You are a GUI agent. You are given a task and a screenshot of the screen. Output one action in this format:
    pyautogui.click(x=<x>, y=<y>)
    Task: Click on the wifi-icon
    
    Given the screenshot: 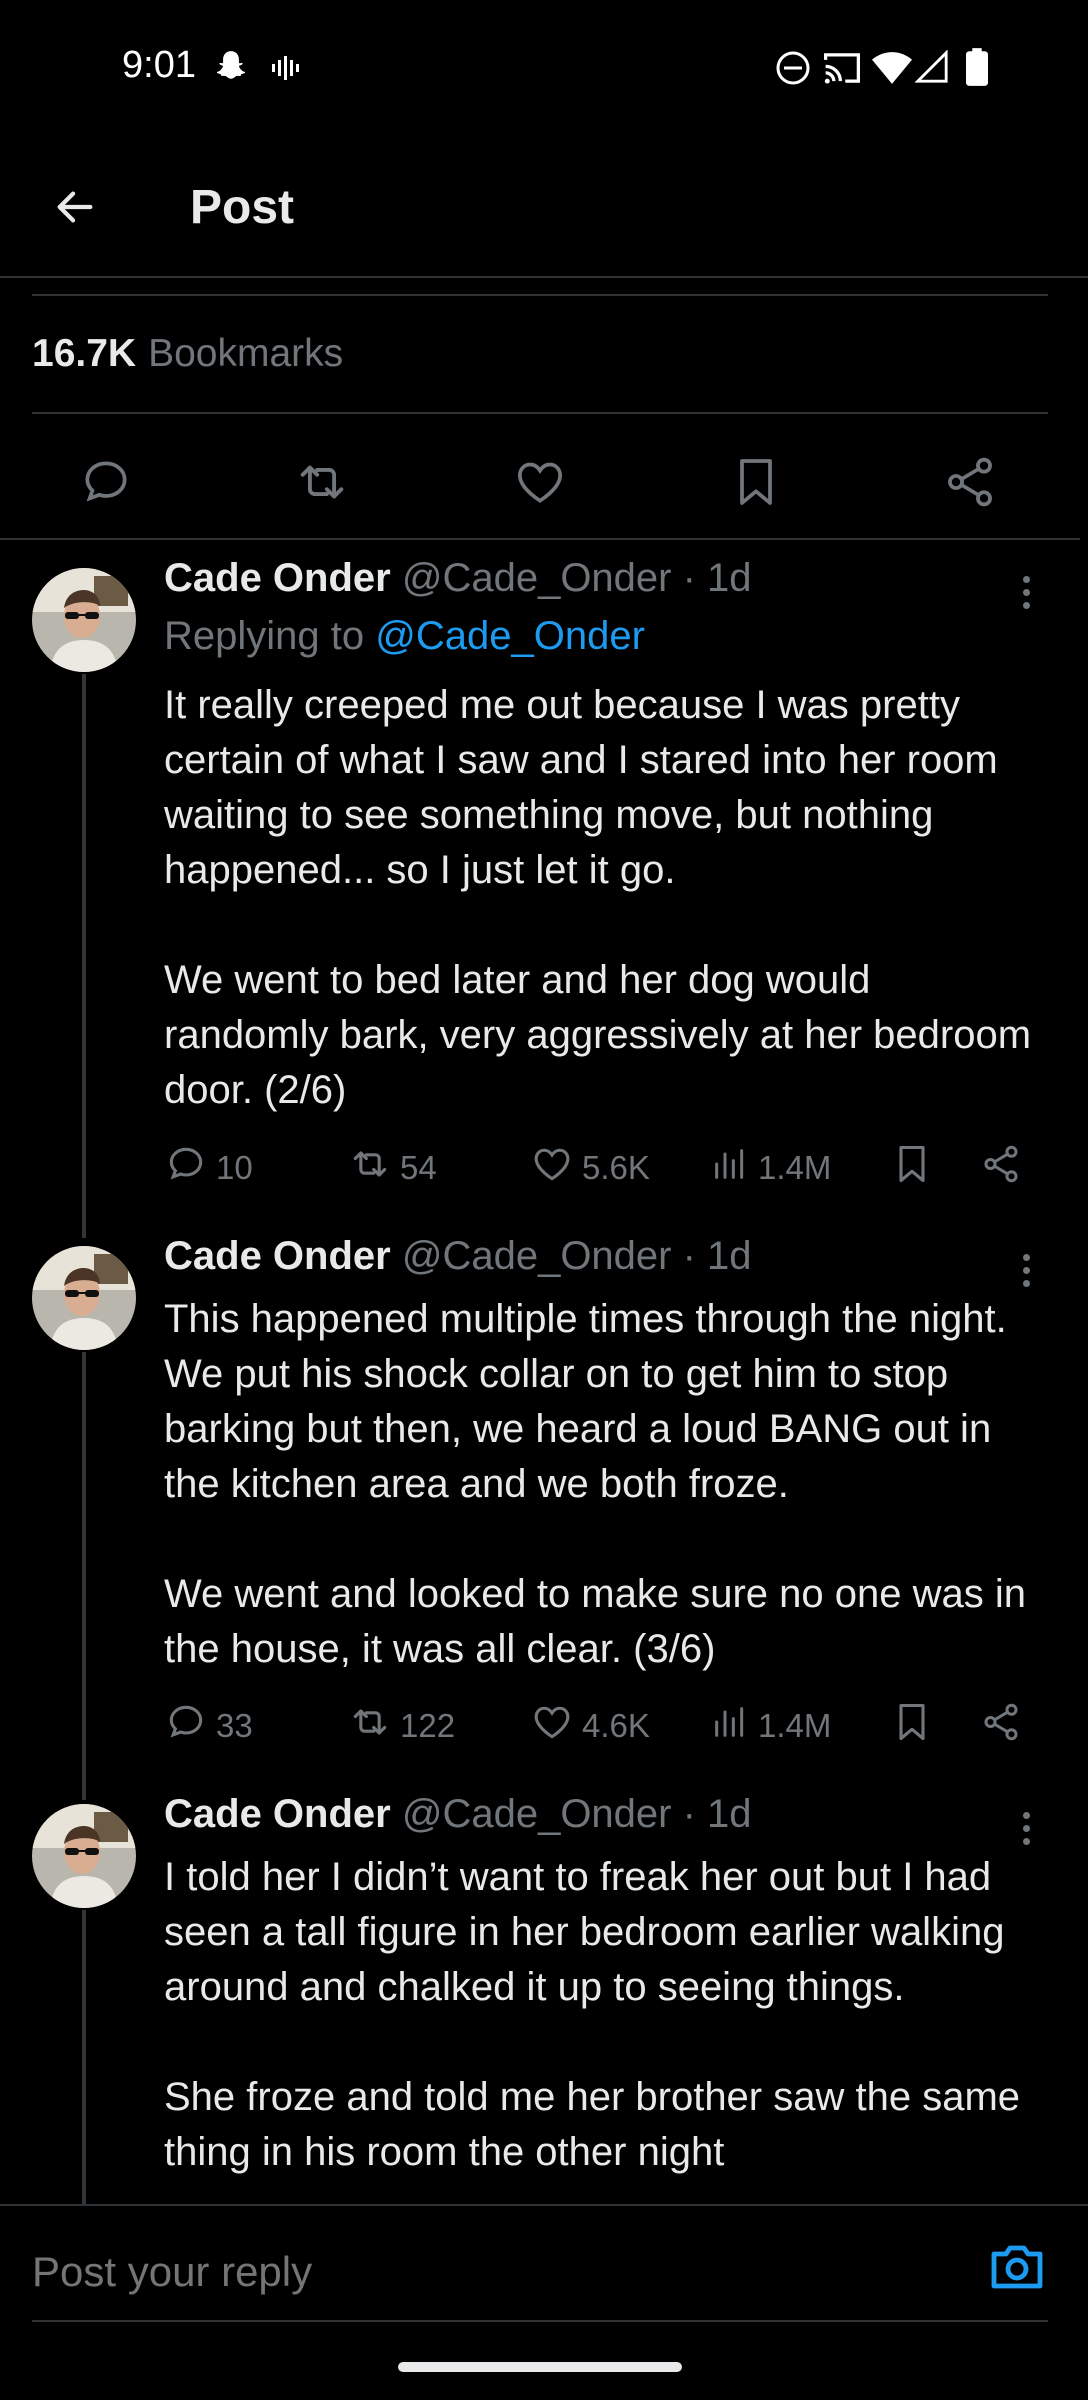 What is the action you would take?
    pyautogui.click(x=892, y=70)
    